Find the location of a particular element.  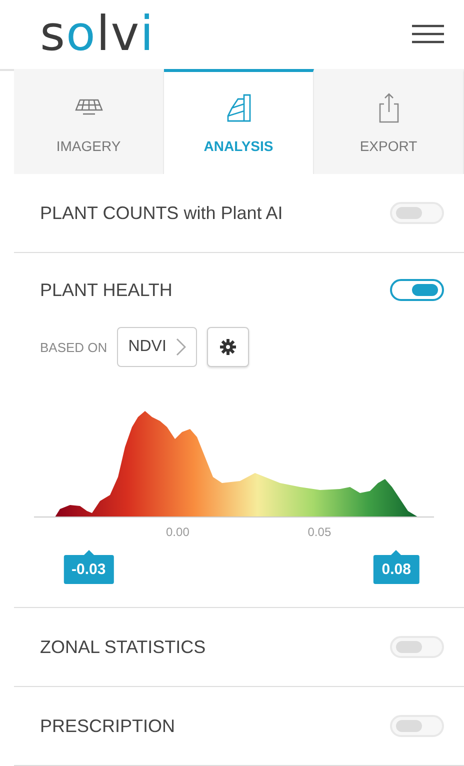

settings-icon is located at coordinates (228, 347).